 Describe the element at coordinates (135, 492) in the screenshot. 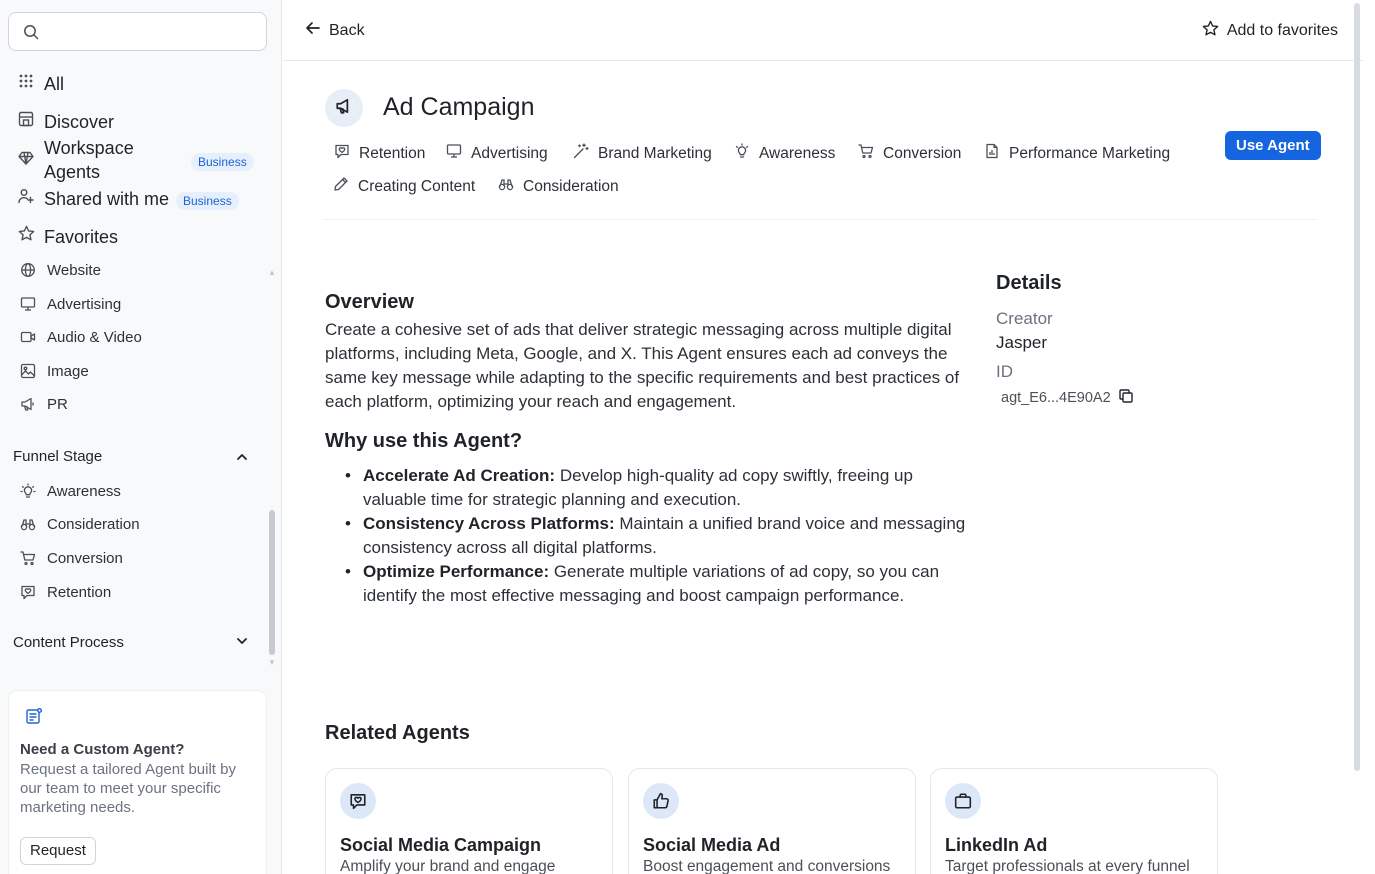

I see `sidebar-item-awareness: Awareness` at that location.